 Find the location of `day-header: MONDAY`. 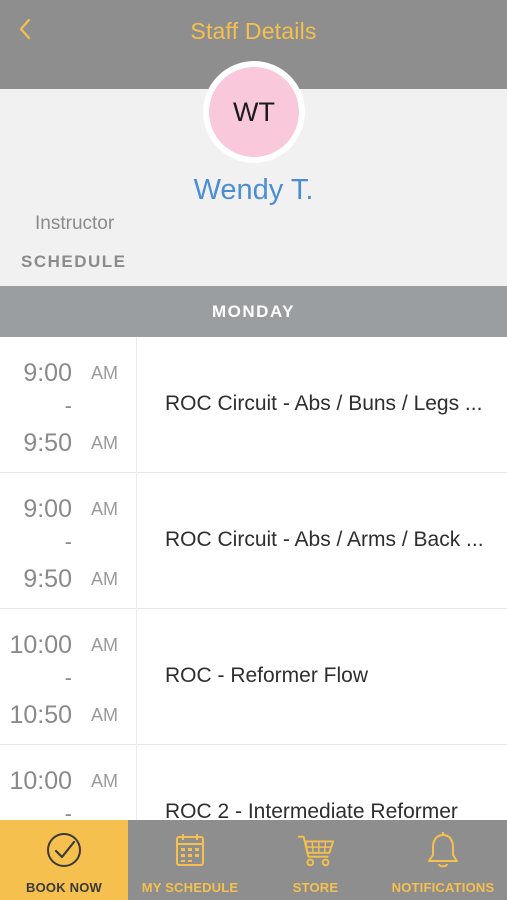

day-header: MONDAY is located at coordinates (253, 311).